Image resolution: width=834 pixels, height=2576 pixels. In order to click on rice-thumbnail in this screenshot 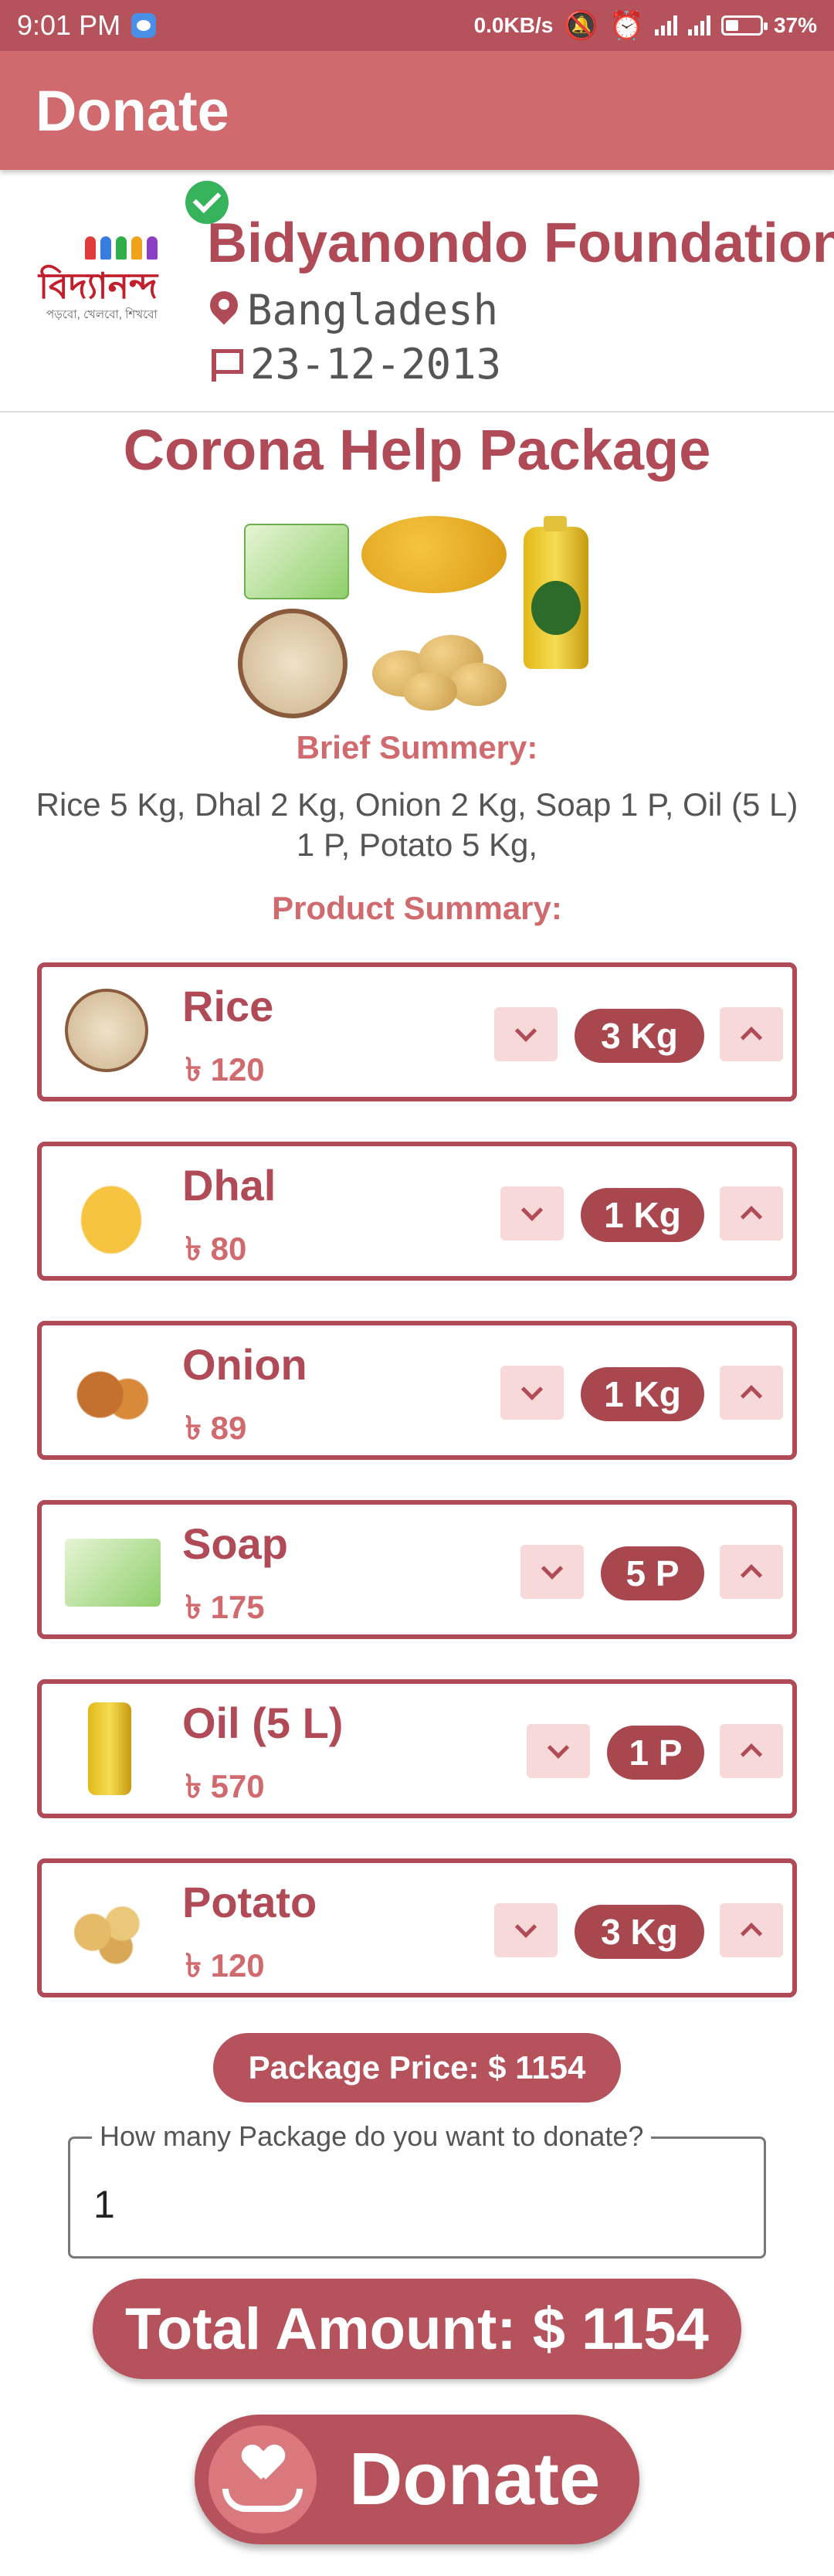, I will do `click(107, 1030)`.